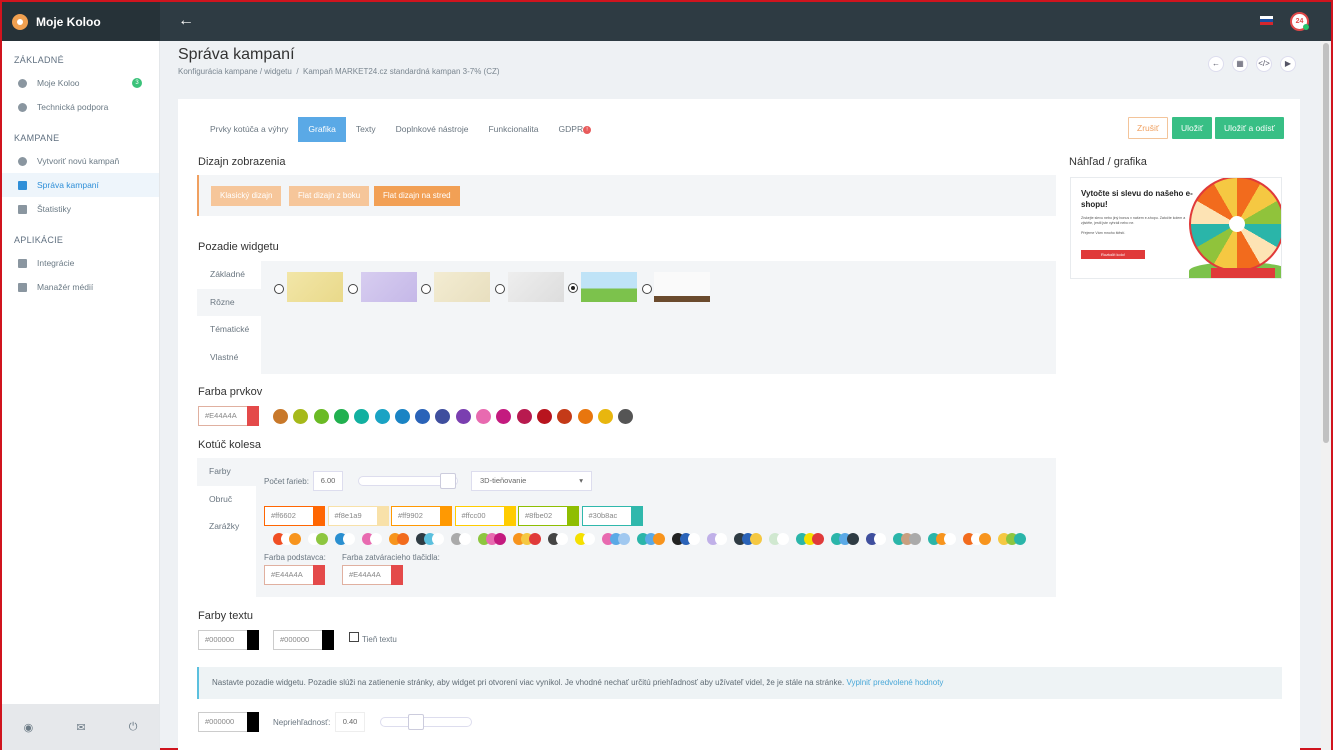 The width and height of the screenshot is (1333, 750). Describe the element at coordinates (1192, 128) in the screenshot. I see `save-button: Uložiť` at that location.